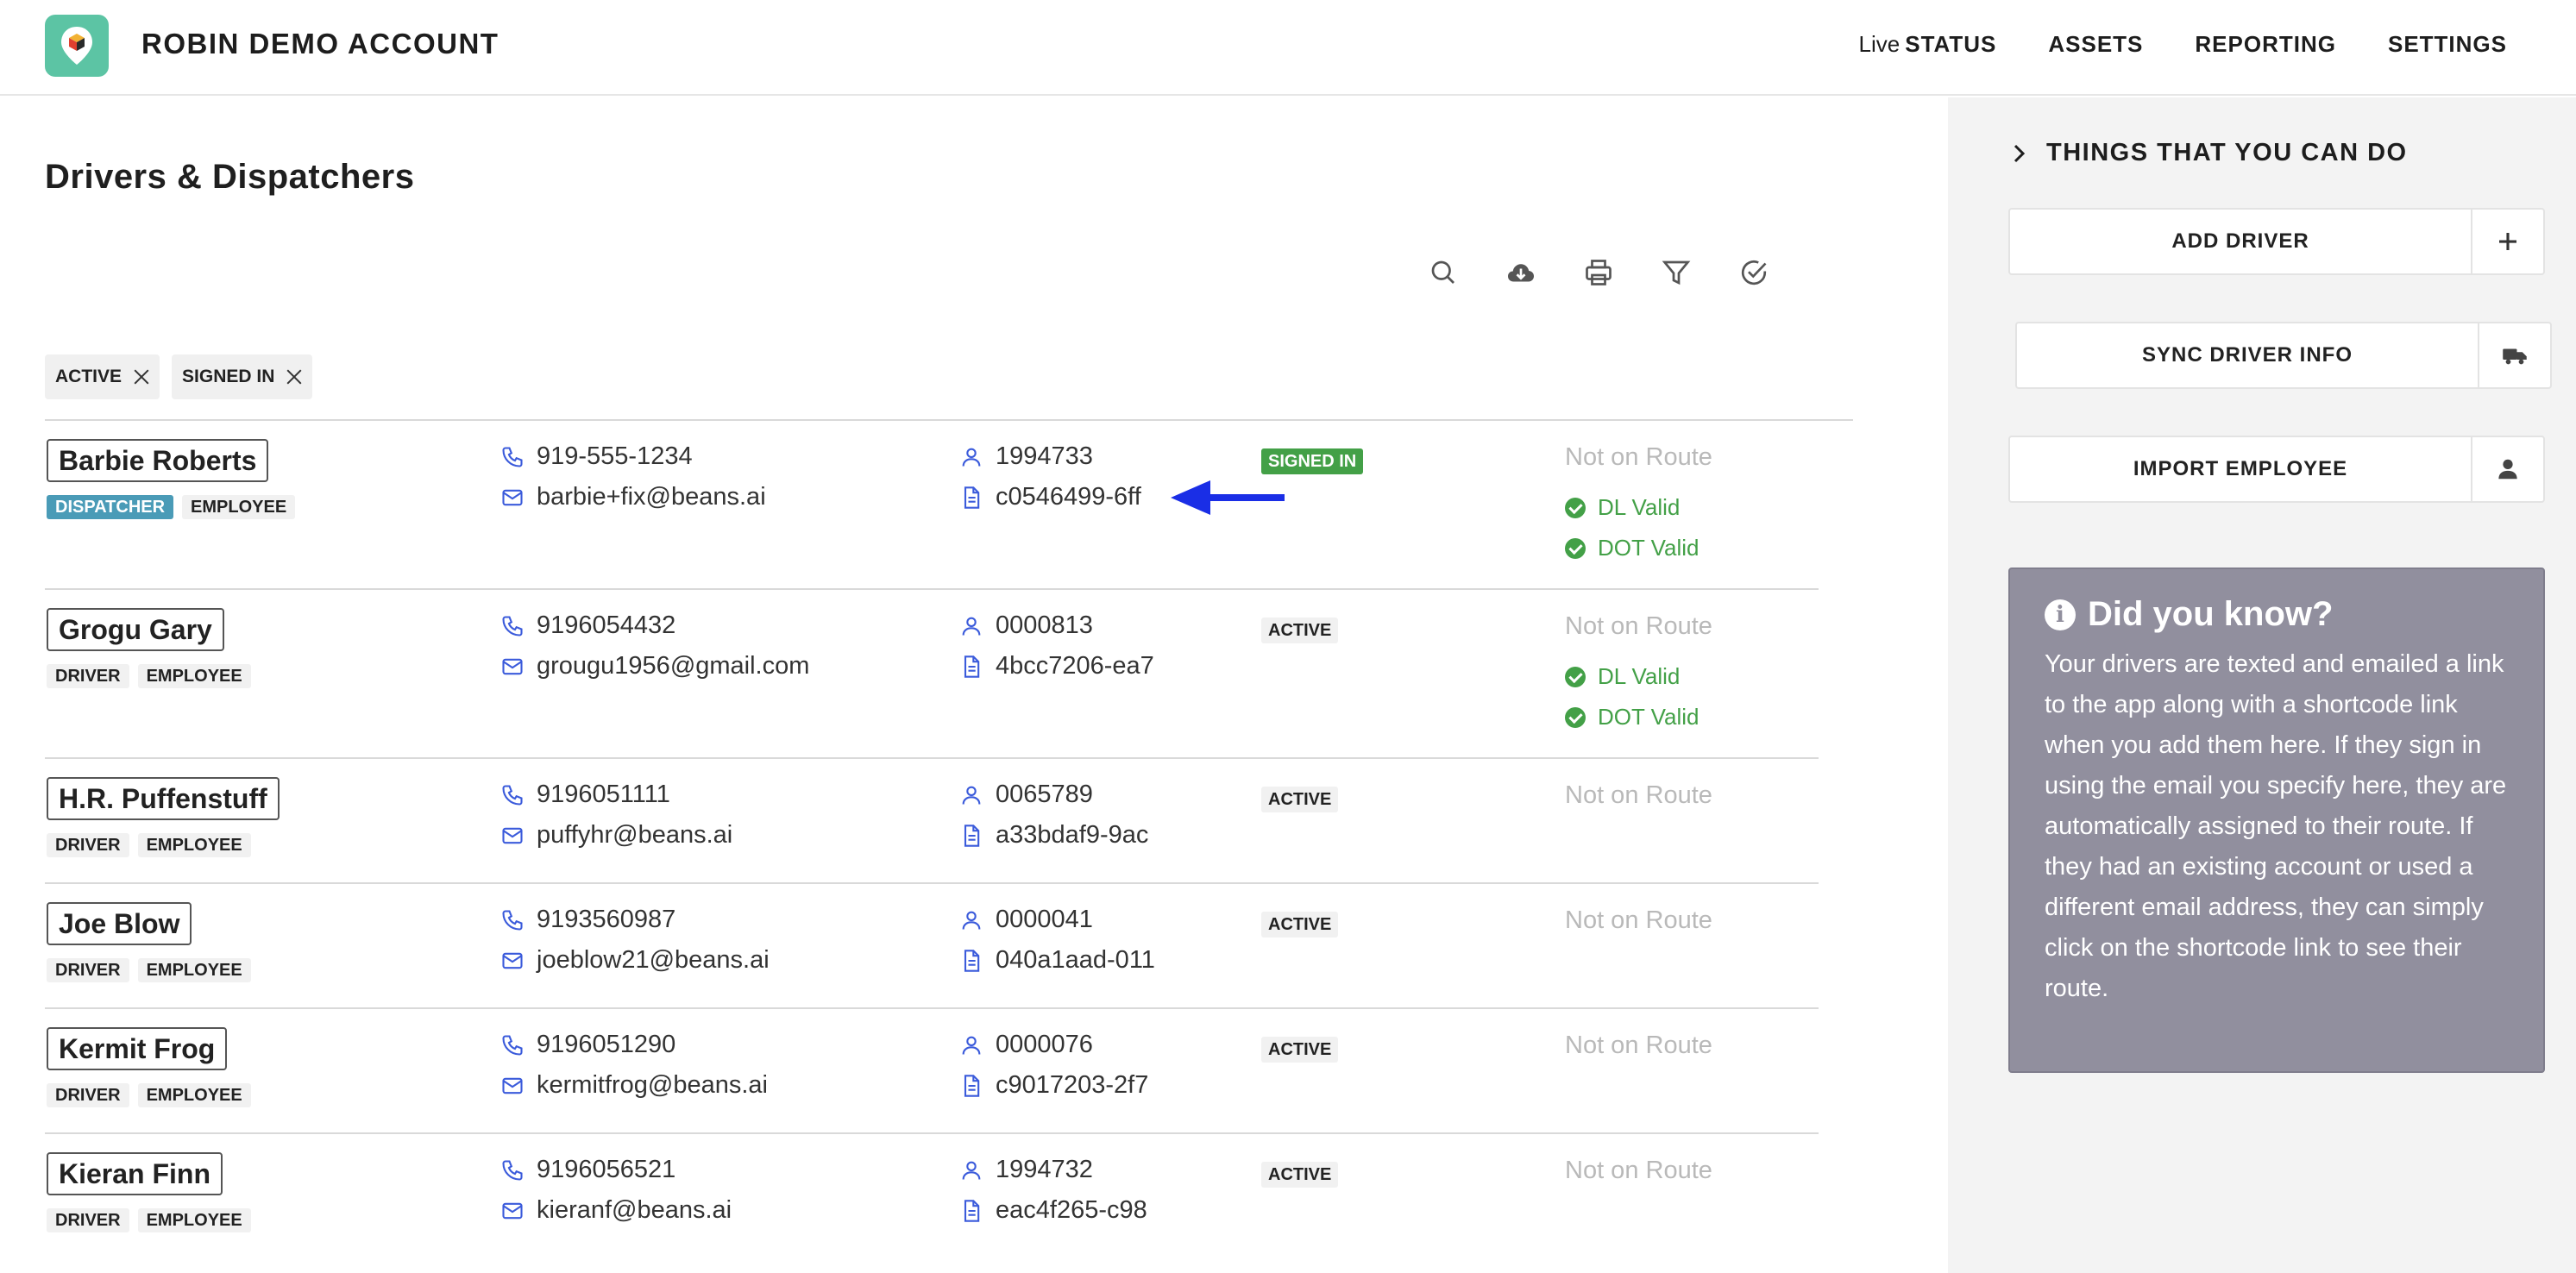 The height and width of the screenshot is (1273, 2576). What do you see at coordinates (2514, 355) in the screenshot?
I see `truck-icon` at bounding box center [2514, 355].